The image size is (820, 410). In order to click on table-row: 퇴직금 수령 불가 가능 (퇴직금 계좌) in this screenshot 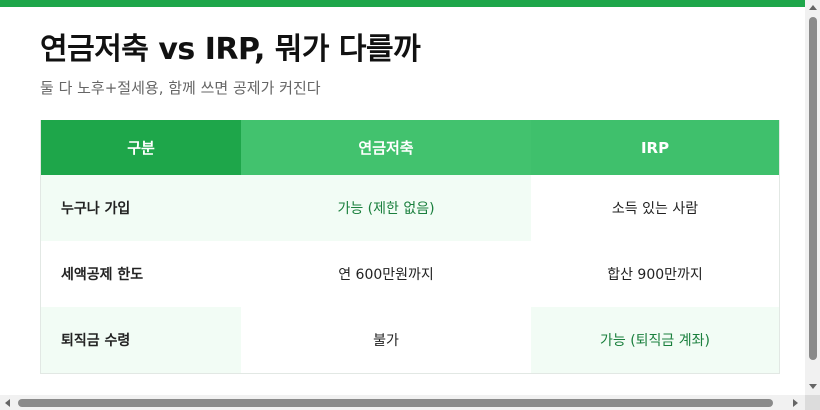, I will do `click(410, 340)`.